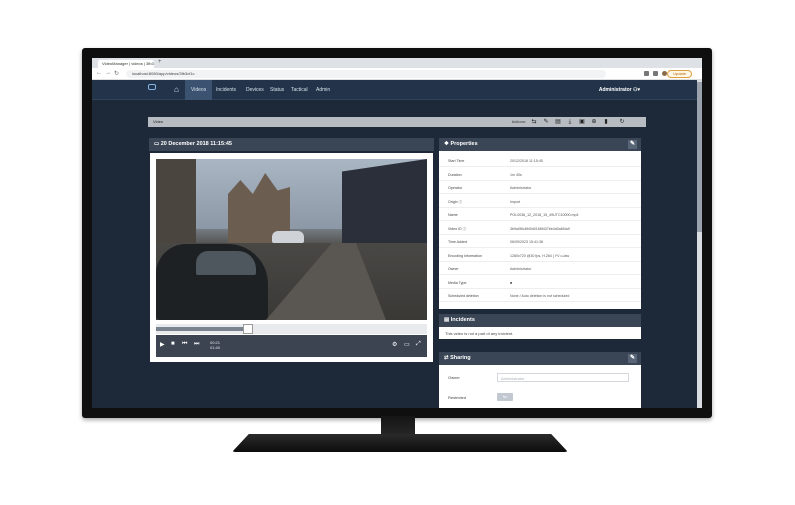  I want to click on stop-icon: ■, so click(173, 344).